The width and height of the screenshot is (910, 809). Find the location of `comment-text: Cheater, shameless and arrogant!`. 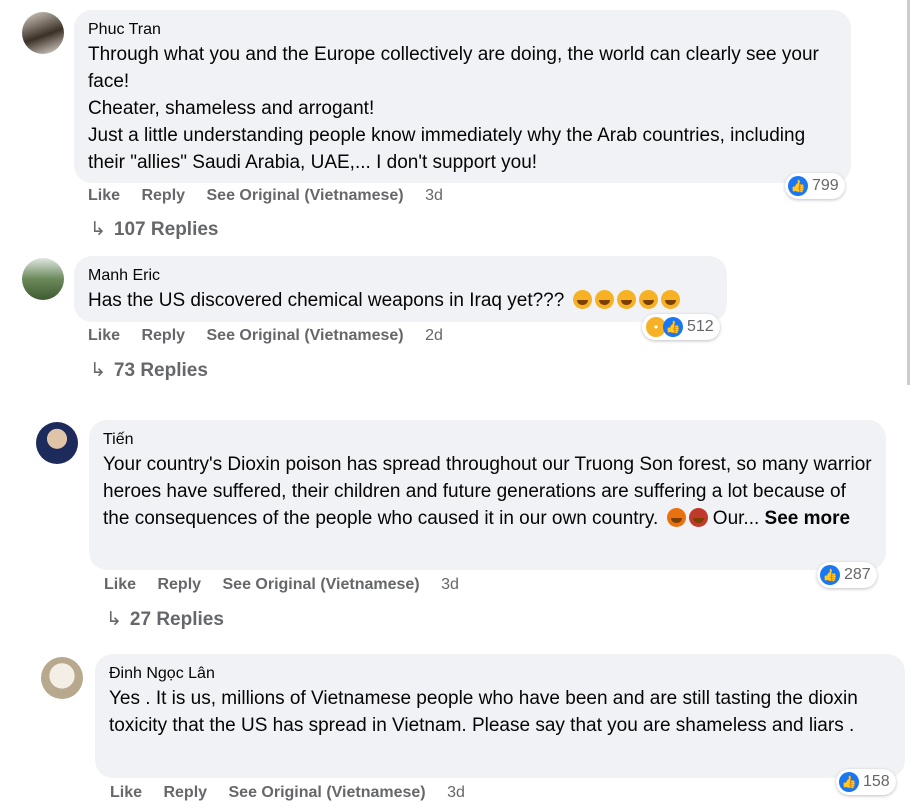

comment-text: Cheater, shameless and arrogant! is located at coordinates (231, 108).